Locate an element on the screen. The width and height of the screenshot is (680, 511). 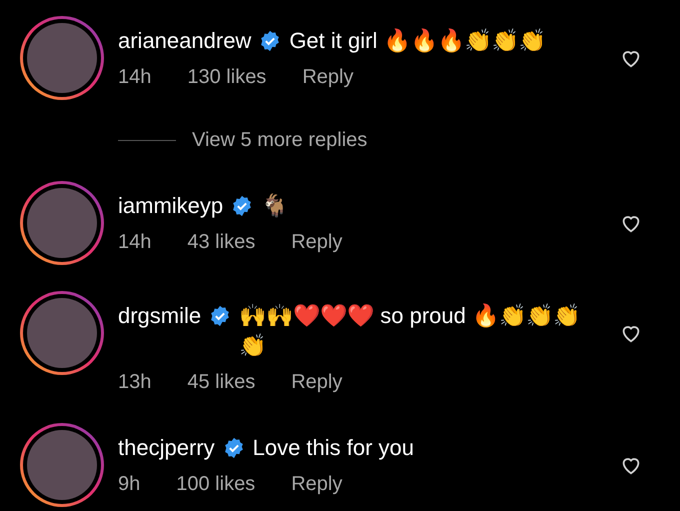
likes-count: 100 likes is located at coordinates (216, 484).